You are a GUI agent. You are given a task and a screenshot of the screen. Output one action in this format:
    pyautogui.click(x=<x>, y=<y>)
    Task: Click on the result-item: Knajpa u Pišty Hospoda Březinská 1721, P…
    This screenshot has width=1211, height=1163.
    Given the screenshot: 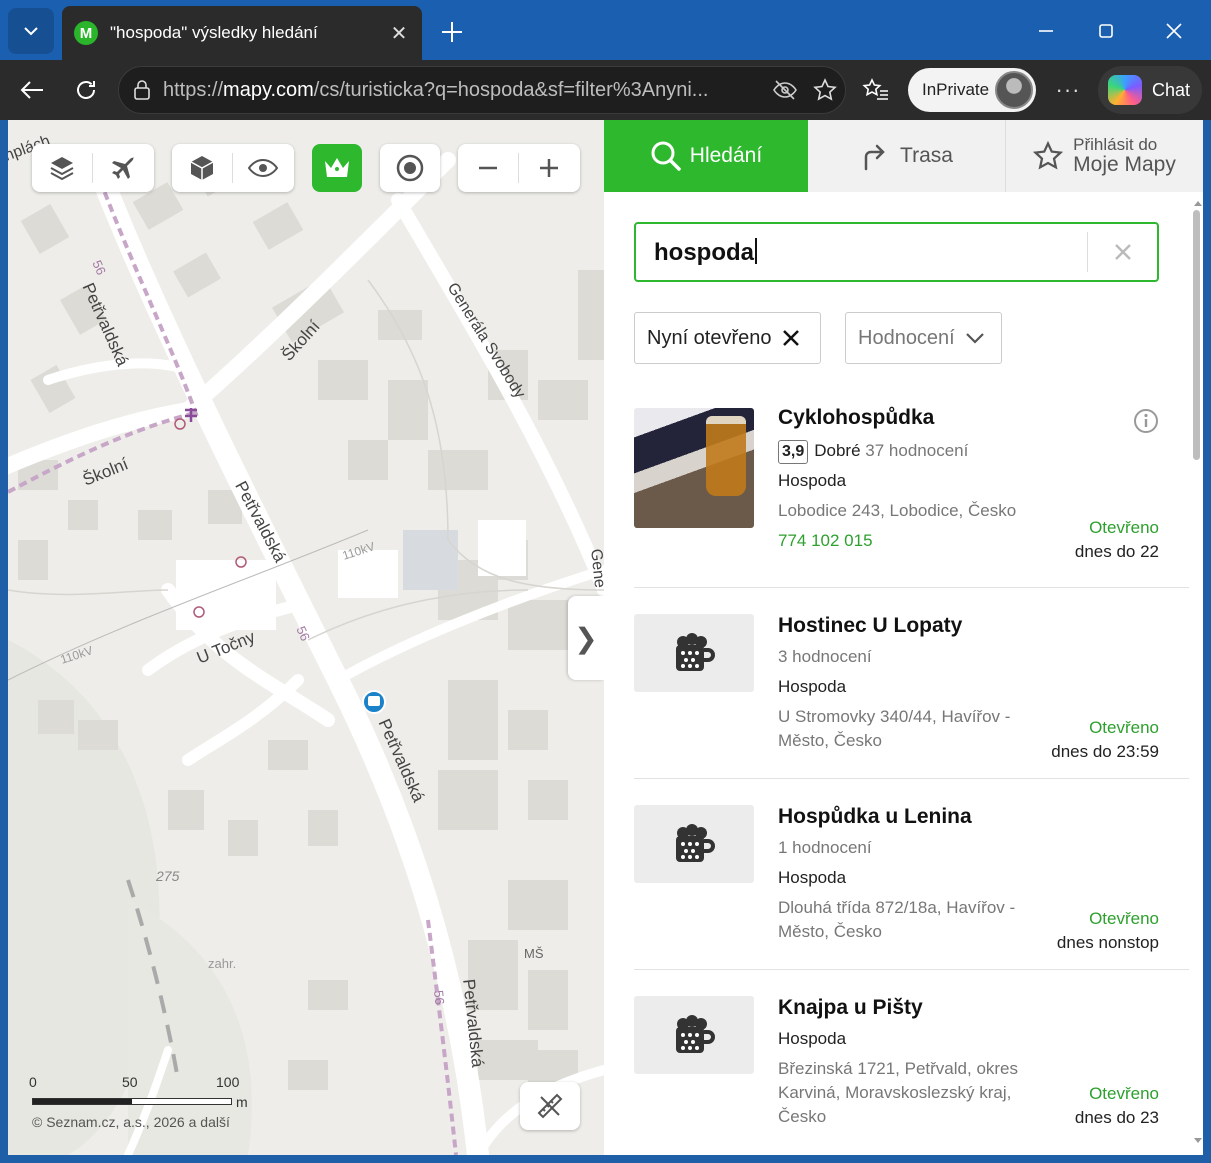 What is the action you would take?
    pyautogui.click(x=911, y=1062)
    